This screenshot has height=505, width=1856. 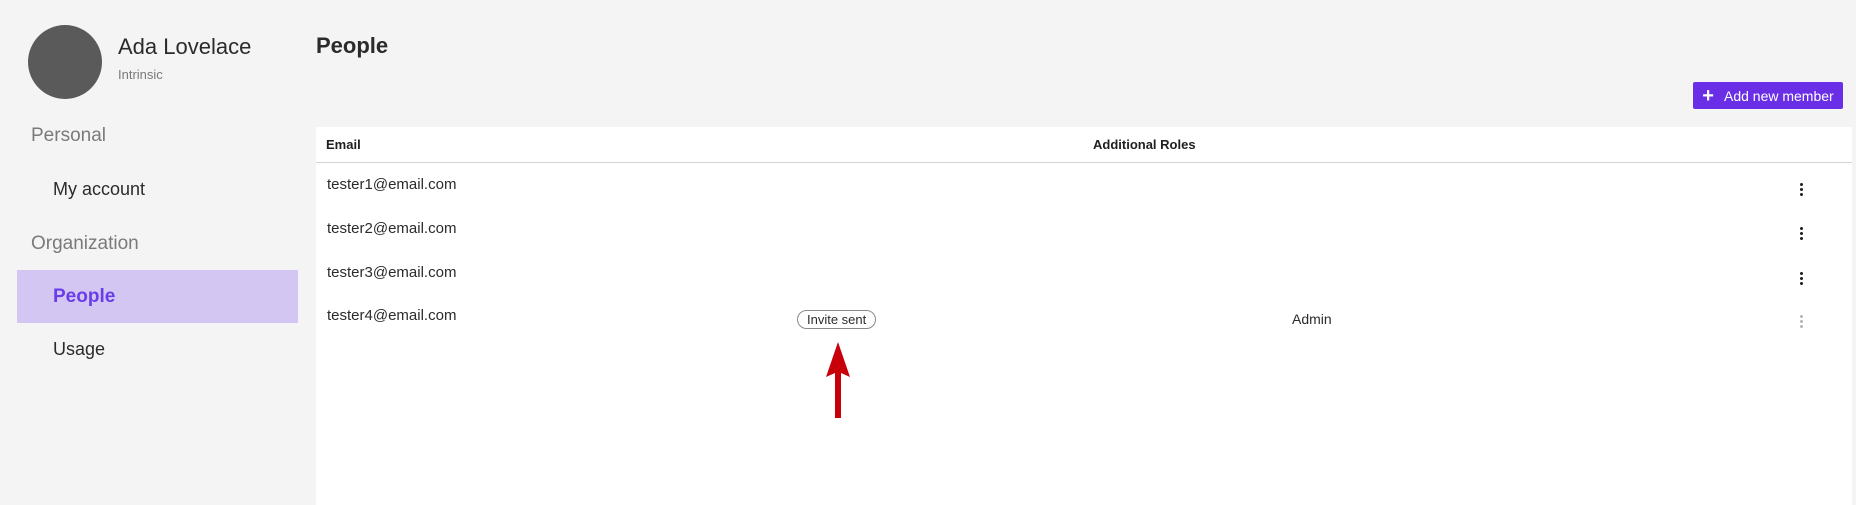 I want to click on table-row: tester1@email.com, so click(x=1084, y=197).